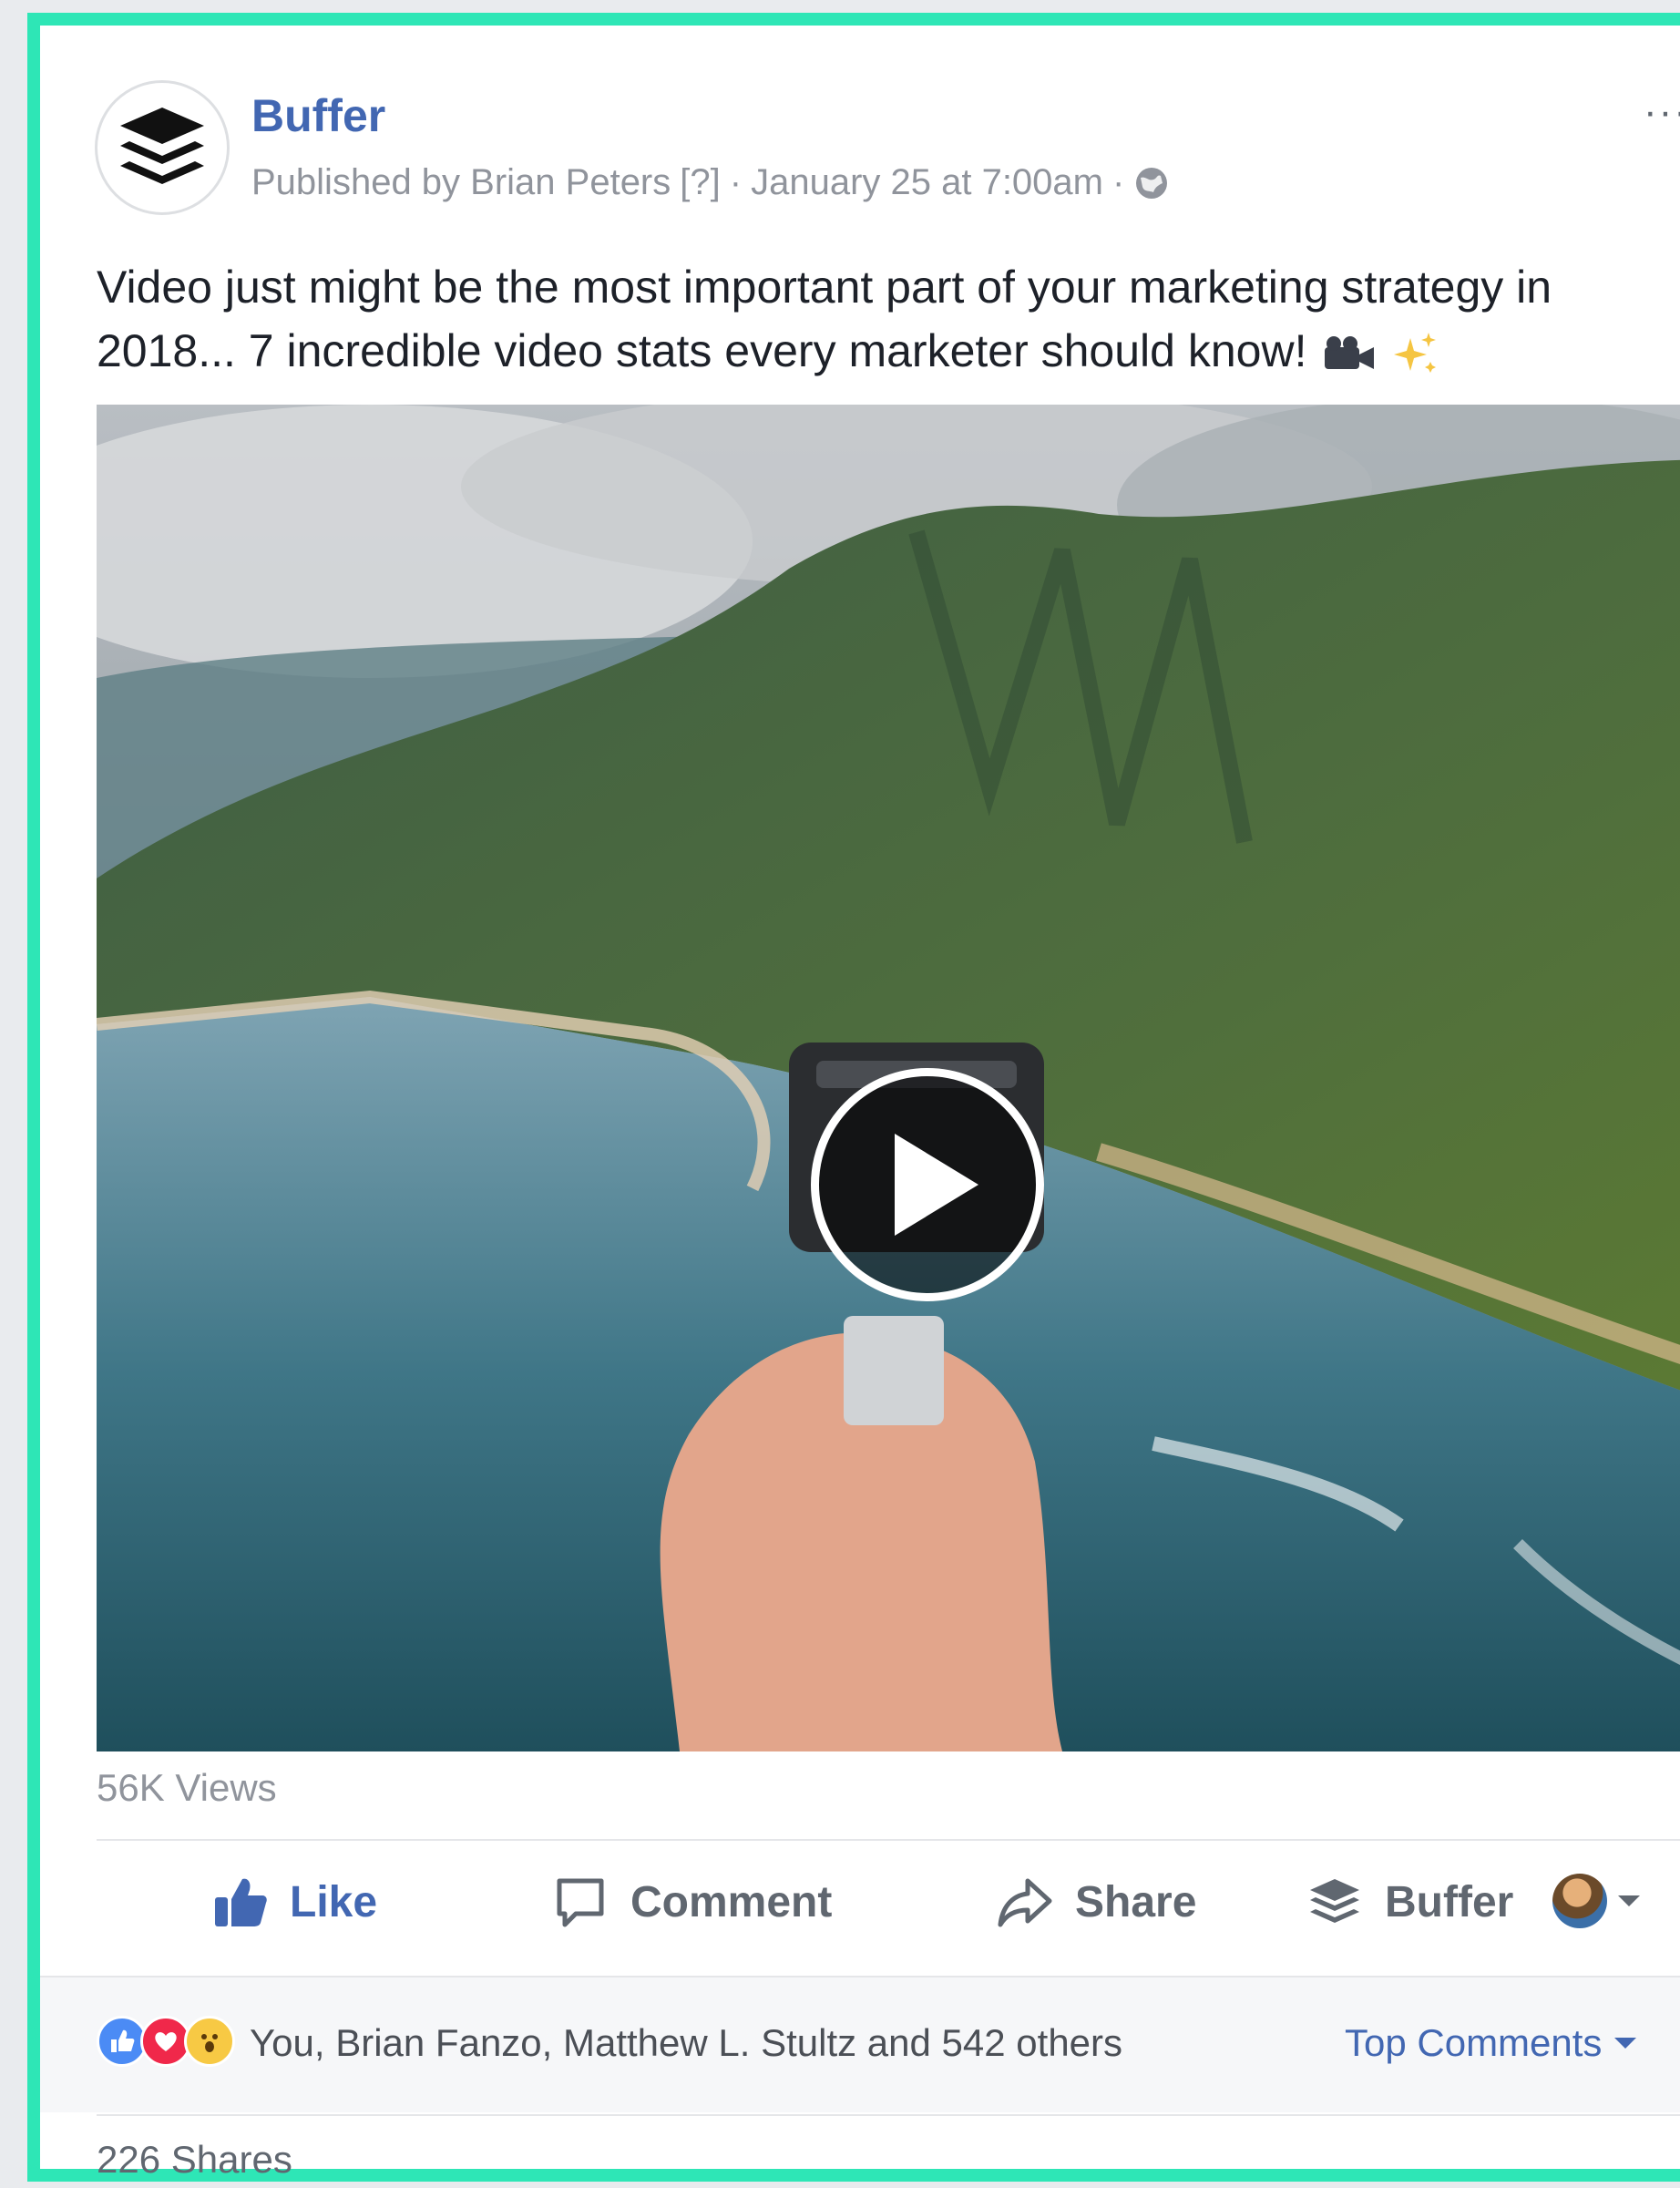 This screenshot has height=2188, width=1680. Describe the element at coordinates (927, 182) in the screenshot. I see `post-timestamp: January 25 at 7:00am` at that location.